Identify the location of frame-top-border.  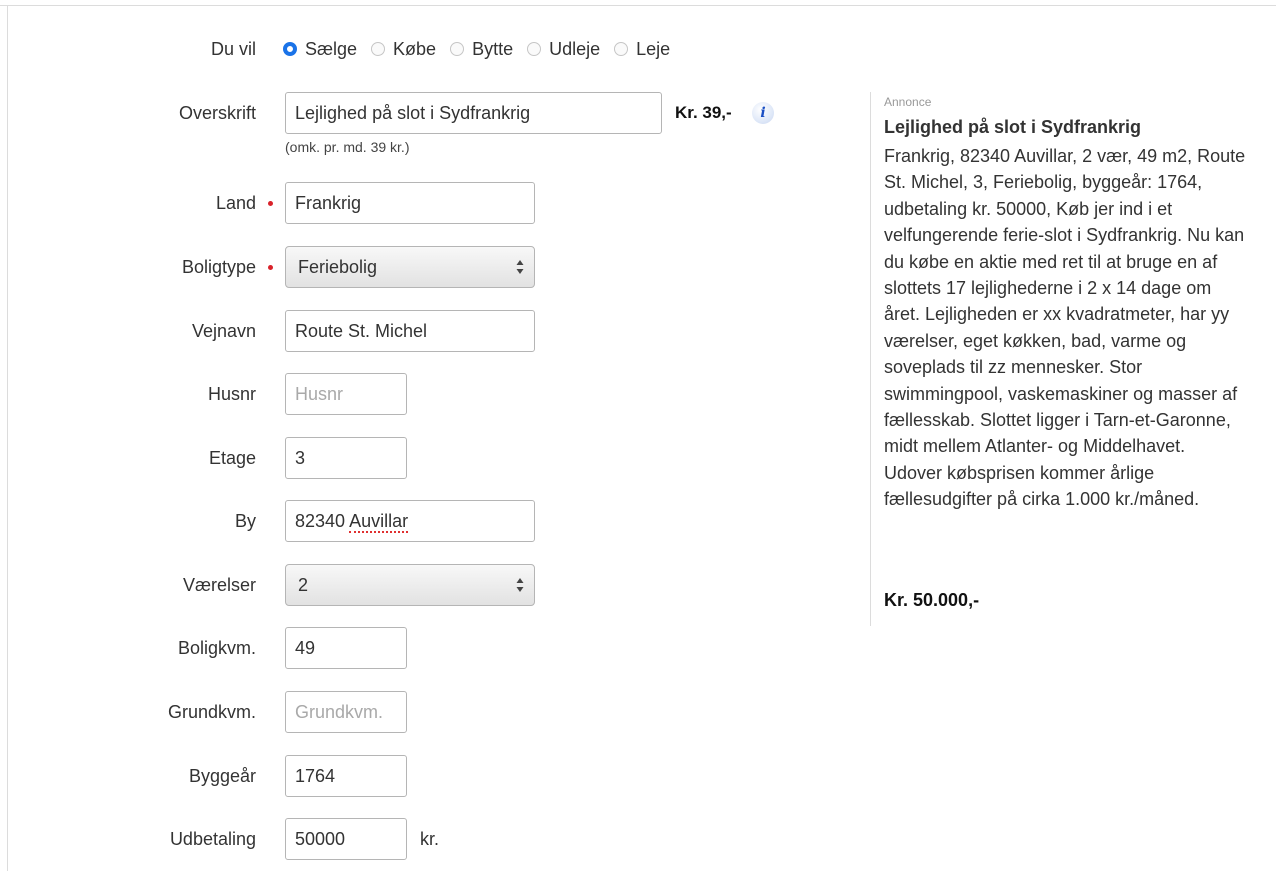
(638, 5).